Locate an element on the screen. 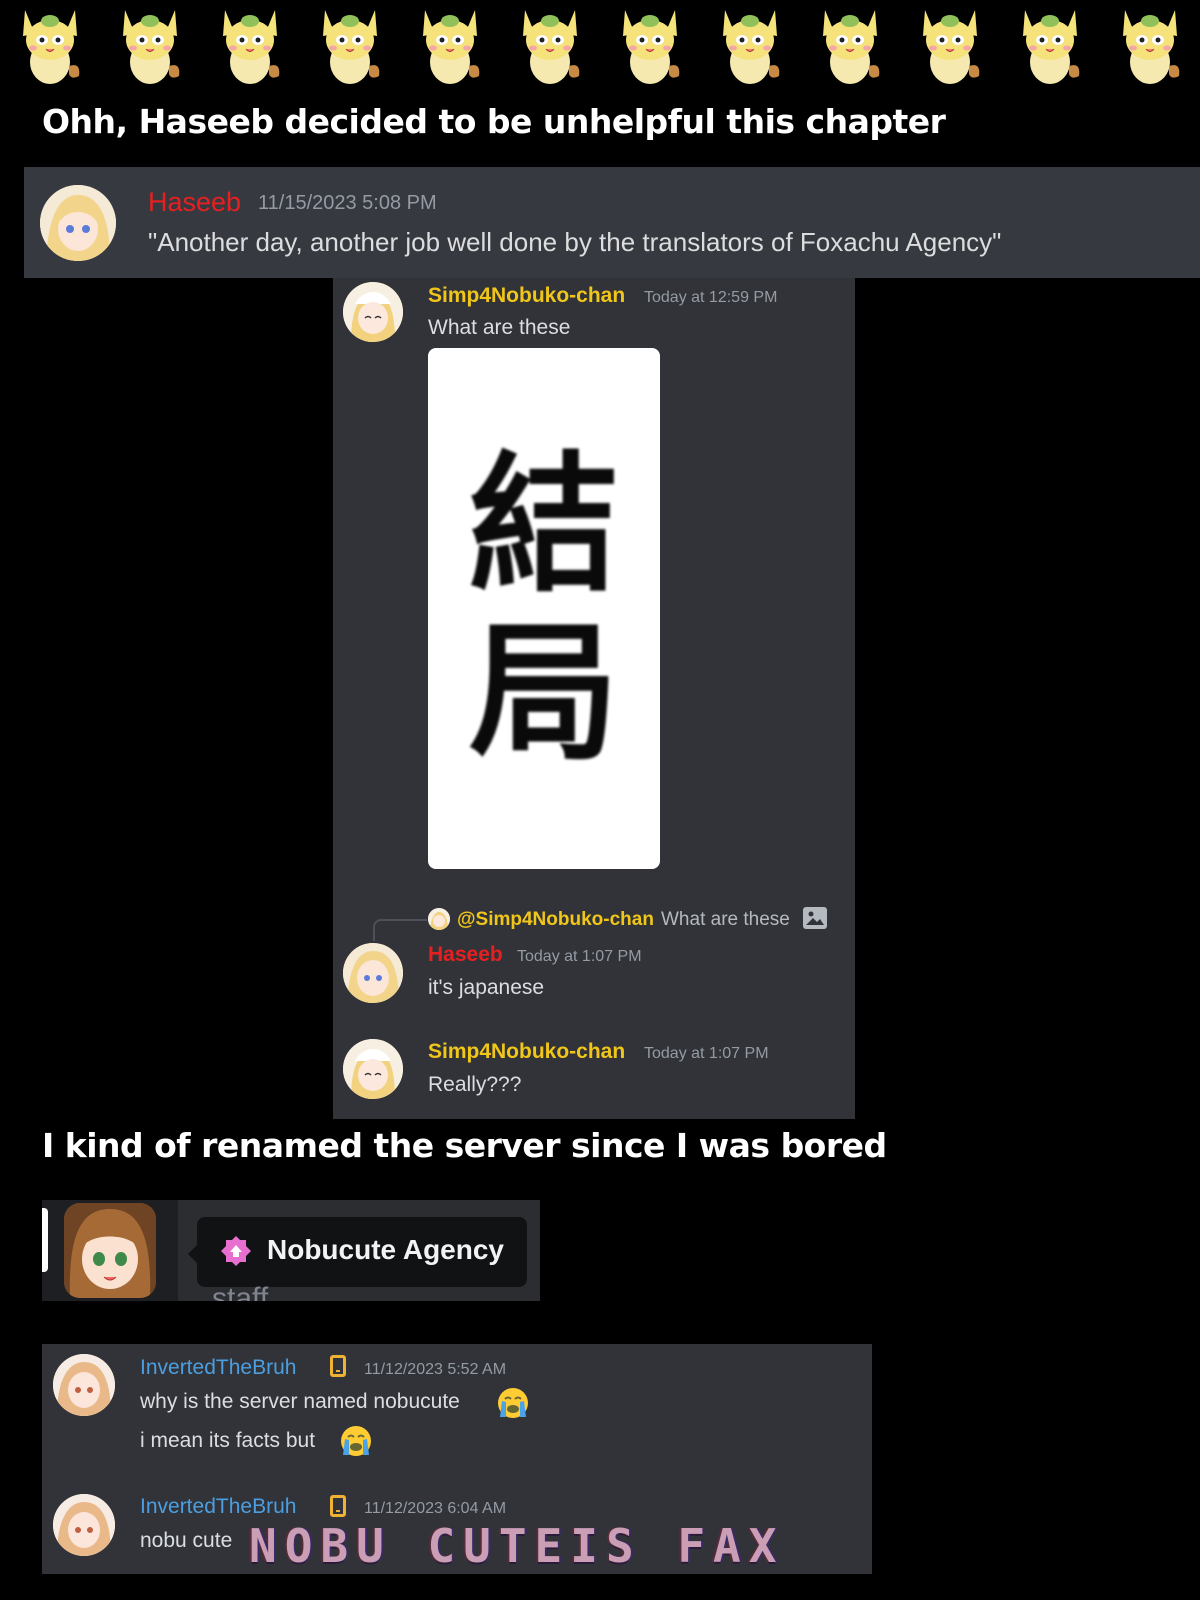 The height and width of the screenshot is (1600, 1200). reply-mention: @Simp4Nobuko-chan is located at coordinates (555, 920).